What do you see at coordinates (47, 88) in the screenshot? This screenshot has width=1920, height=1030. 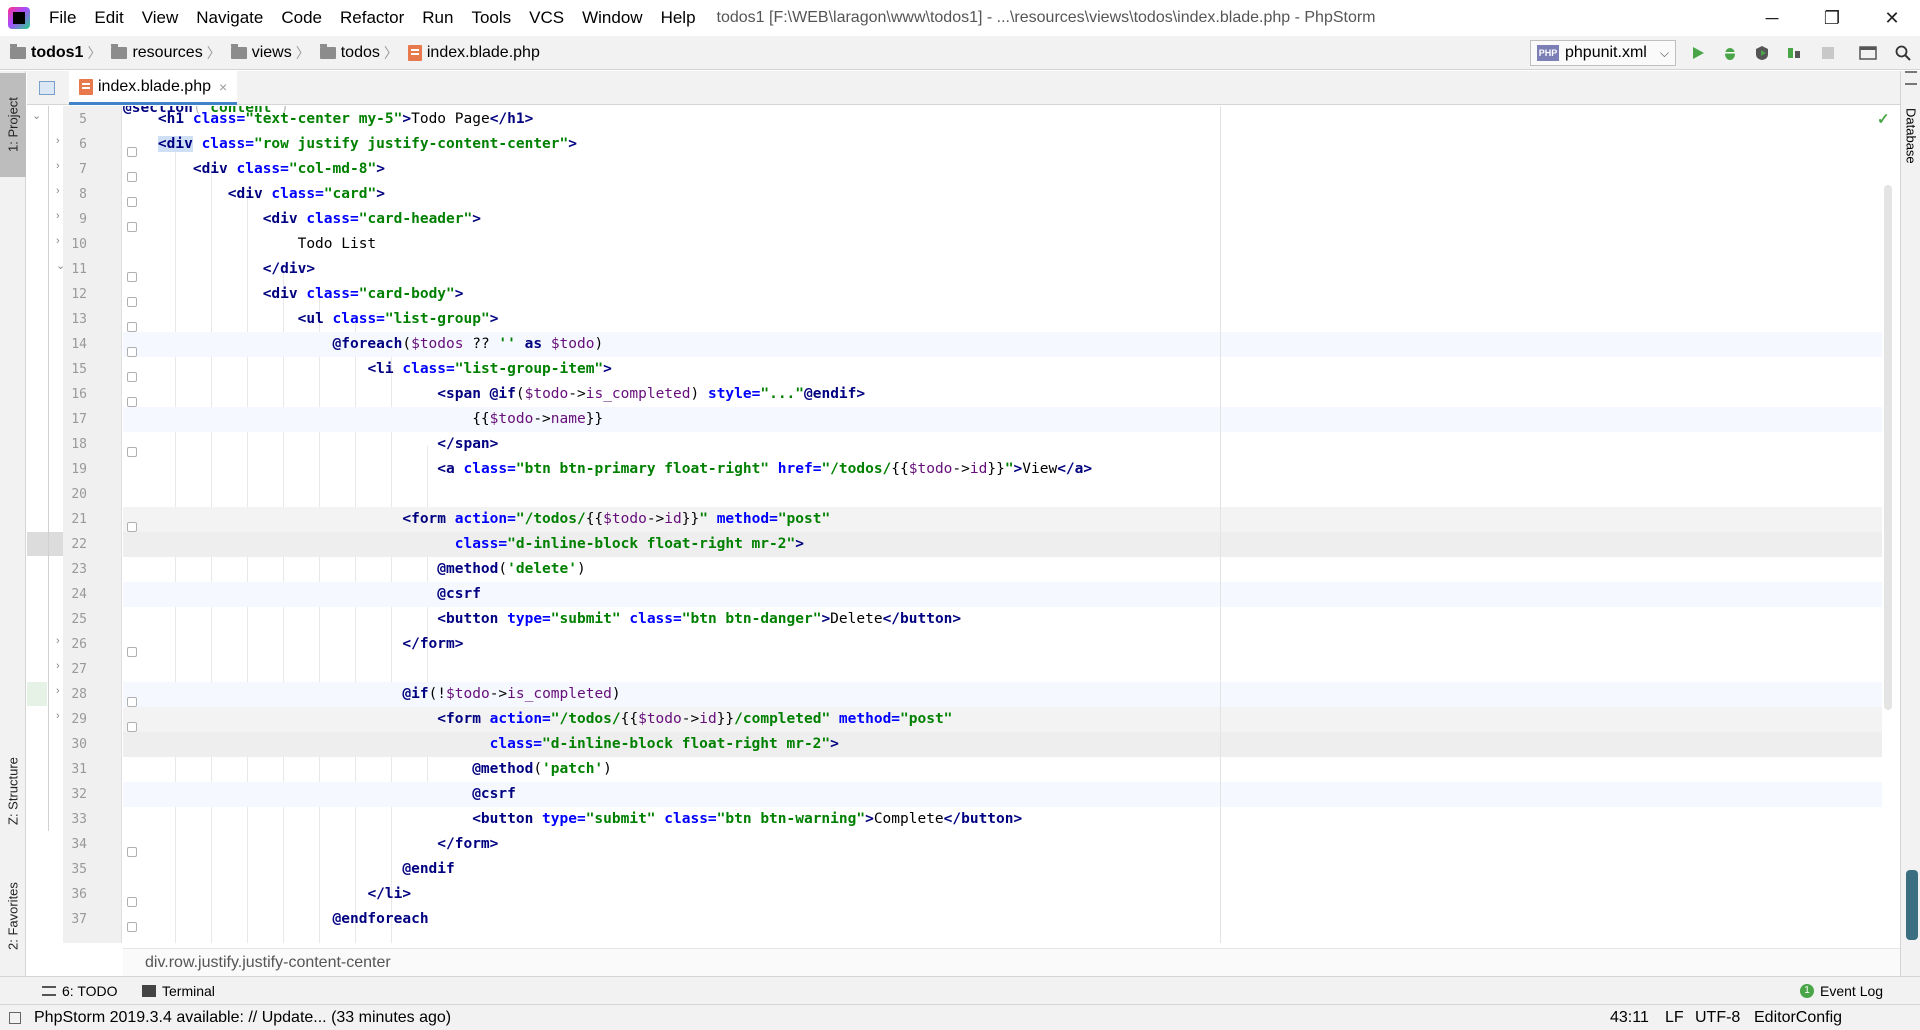 I see `toggle-sidebar-icon` at bounding box center [47, 88].